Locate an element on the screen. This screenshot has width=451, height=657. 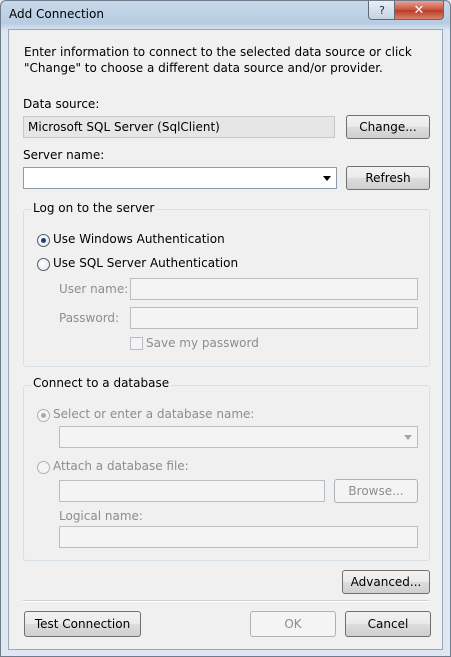
password-input is located at coordinates (274, 318).